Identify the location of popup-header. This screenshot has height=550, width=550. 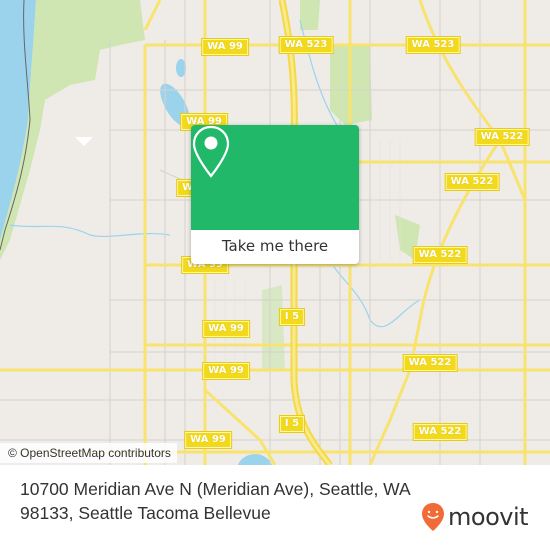
(275, 177).